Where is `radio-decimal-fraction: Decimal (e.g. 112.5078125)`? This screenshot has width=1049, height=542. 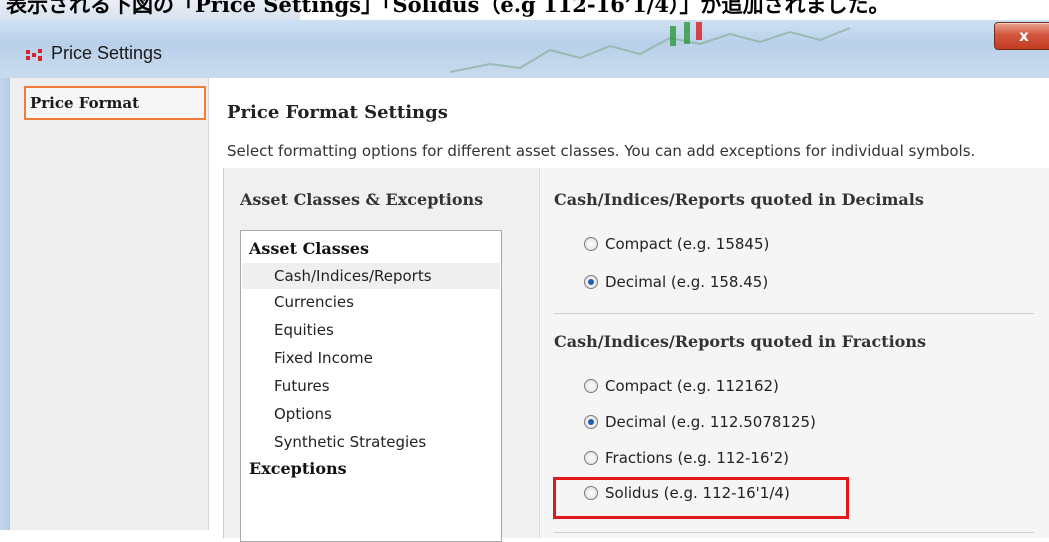 radio-decimal-fraction: Decimal (e.g. 112.5078125) is located at coordinates (700, 422).